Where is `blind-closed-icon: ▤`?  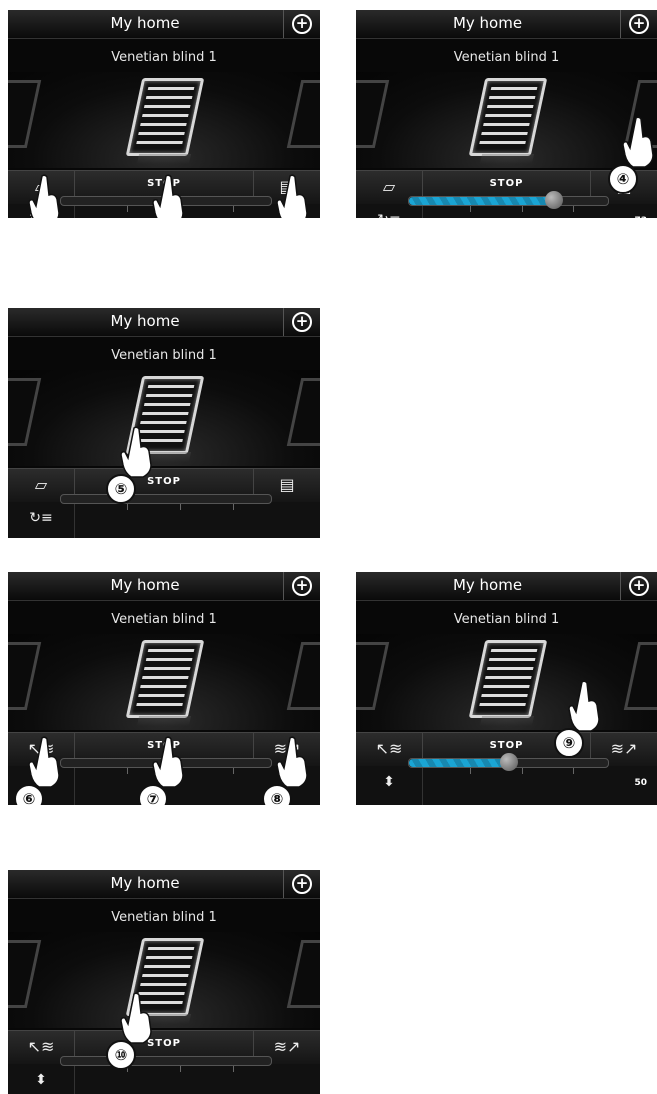 blind-closed-icon: ▤ is located at coordinates (287, 484).